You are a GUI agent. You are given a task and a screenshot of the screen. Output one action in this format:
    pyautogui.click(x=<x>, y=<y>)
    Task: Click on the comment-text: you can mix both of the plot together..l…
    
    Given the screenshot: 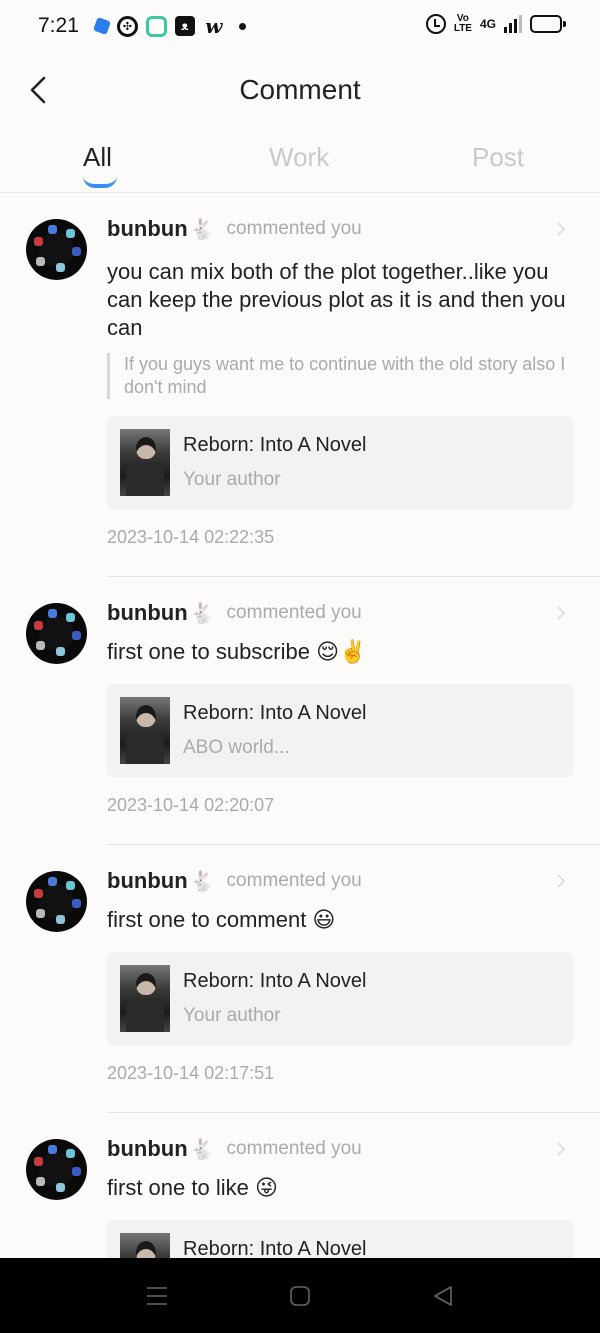 What is the action you would take?
    pyautogui.click(x=336, y=299)
    